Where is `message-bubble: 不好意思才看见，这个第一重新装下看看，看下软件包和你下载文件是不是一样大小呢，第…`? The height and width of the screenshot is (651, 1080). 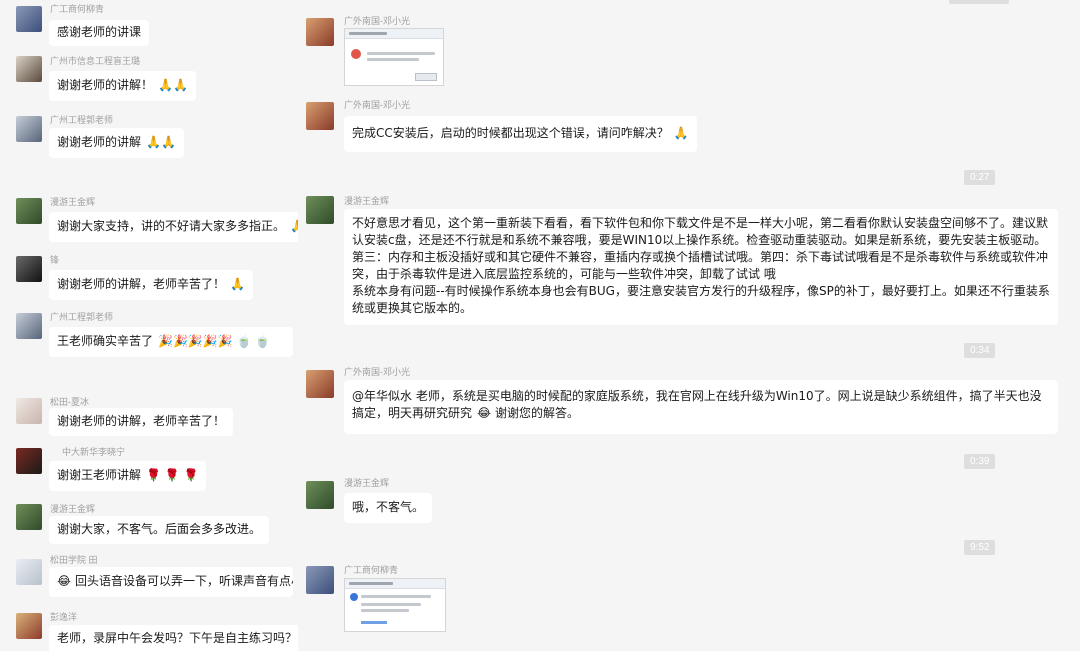
message-bubble: 不好意思才看见，这个第一重新装下看看，看下软件包和你下载文件是不是一样大小呢，第… is located at coordinates (701, 267).